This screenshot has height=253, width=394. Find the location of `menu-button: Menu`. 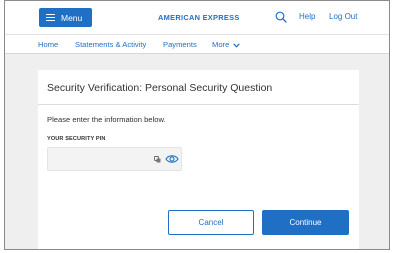

menu-button: Menu is located at coordinates (65, 17).